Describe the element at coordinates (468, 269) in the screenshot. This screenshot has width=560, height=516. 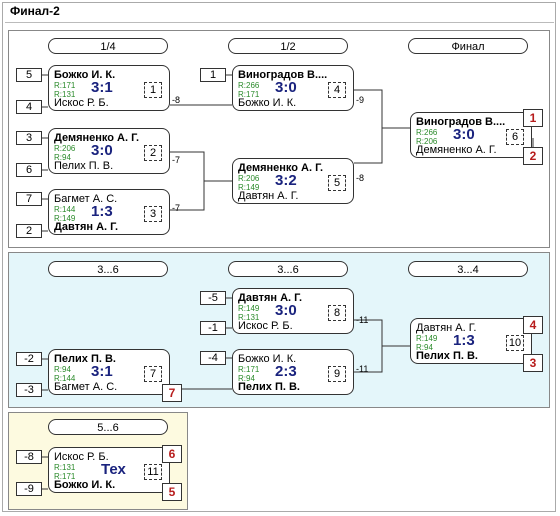
I see `round-label-3-4: 3...4` at that location.